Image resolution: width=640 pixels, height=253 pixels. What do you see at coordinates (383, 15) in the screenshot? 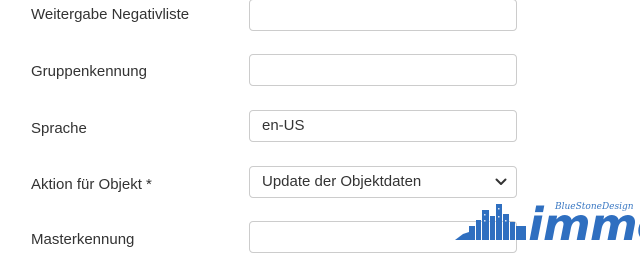
I see `weitergabe-negativliste-input` at bounding box center [383, 15].